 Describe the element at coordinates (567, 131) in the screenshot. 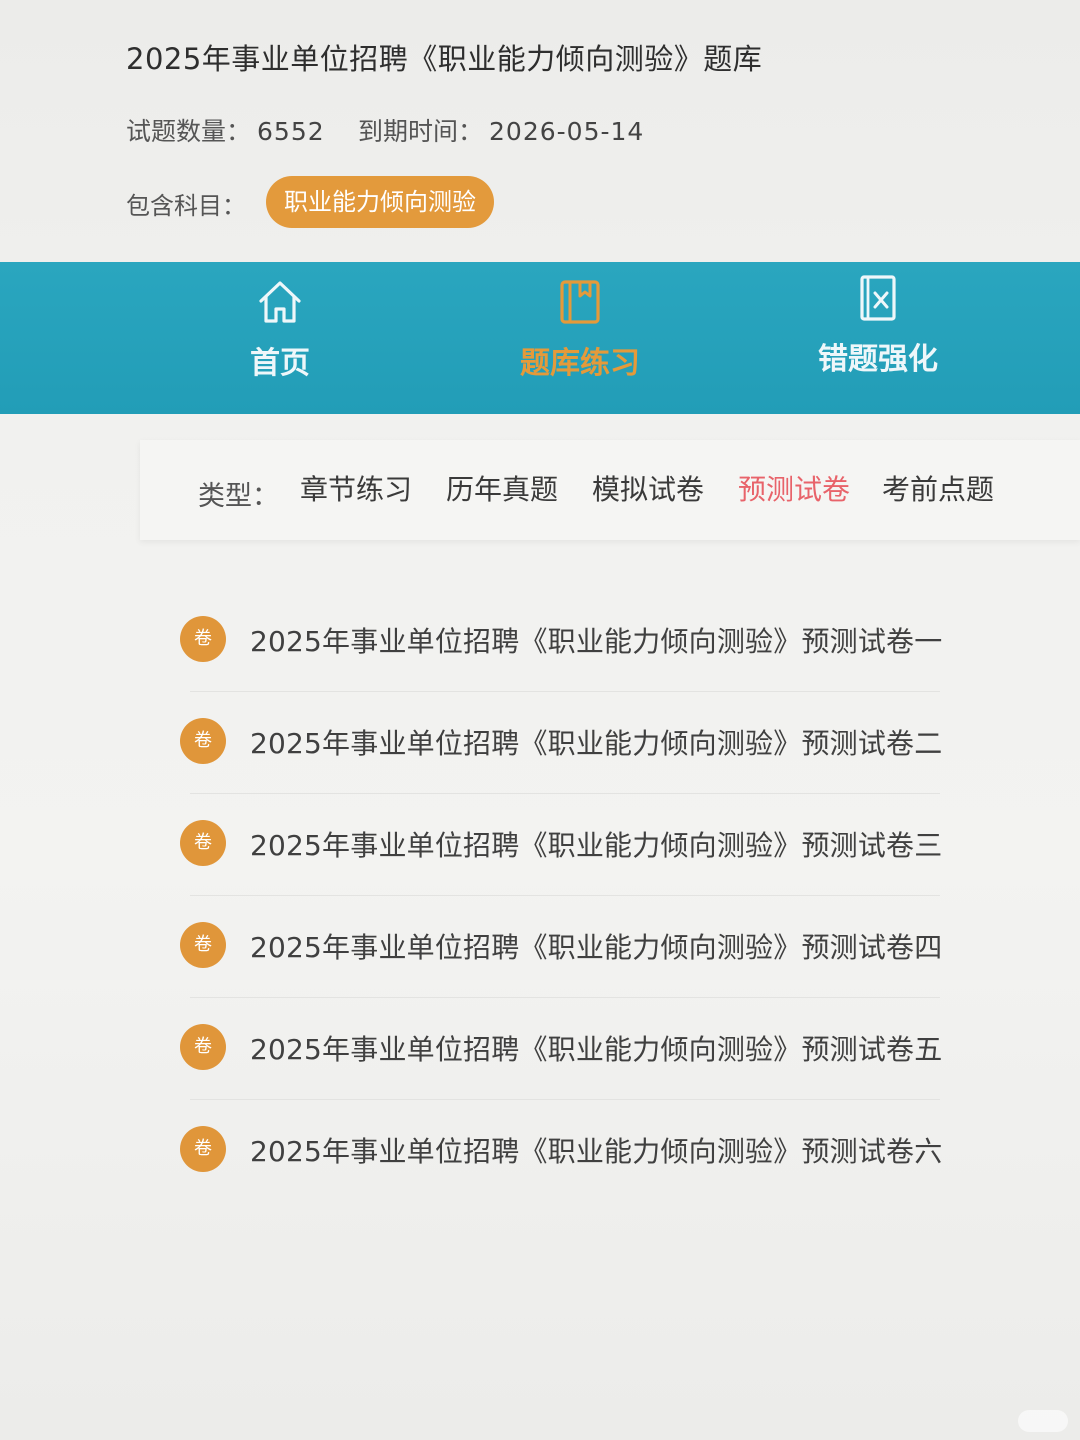

I see `expiry-date-value: 2026-05-14` at that location.